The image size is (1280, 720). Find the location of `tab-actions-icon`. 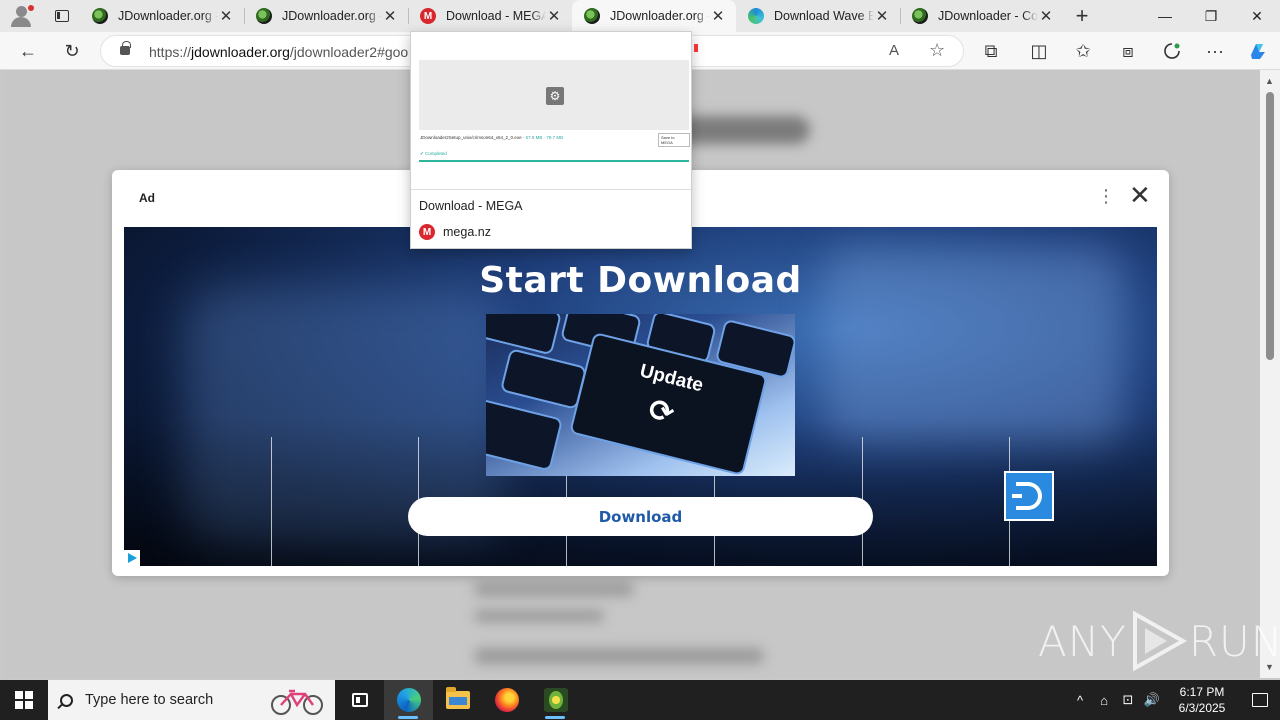

tab-actions-icon is located at coordinates (62, 16).